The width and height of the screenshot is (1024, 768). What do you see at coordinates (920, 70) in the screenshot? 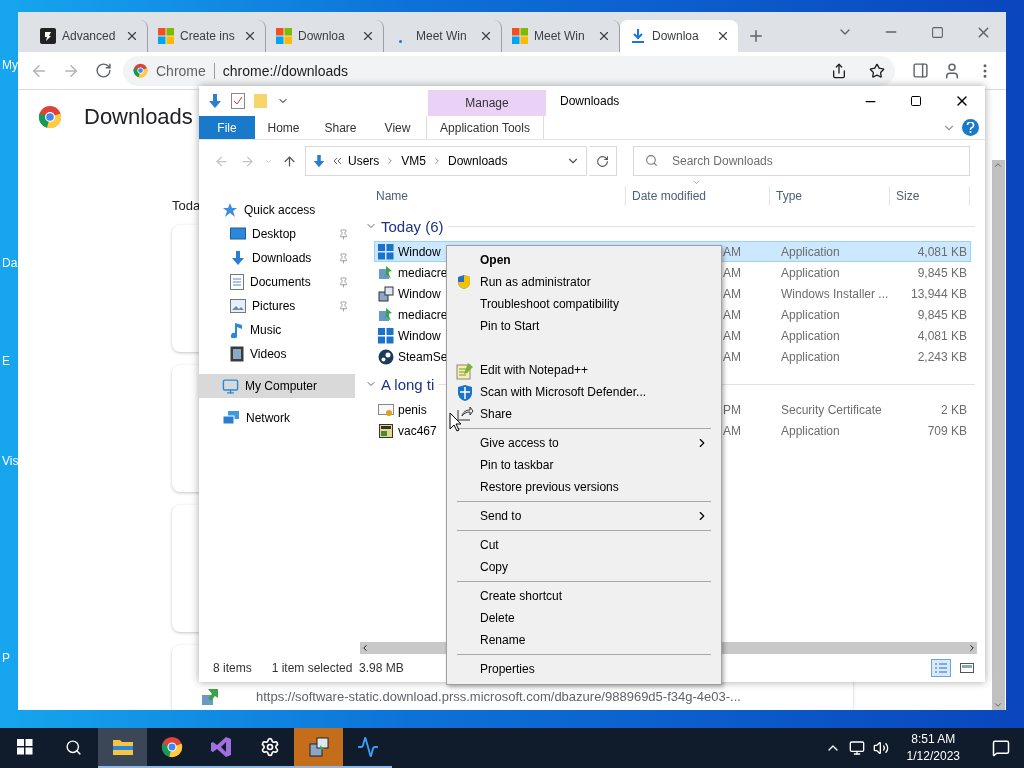
I see `side-panel-icon` at bounding box center [920, 70].